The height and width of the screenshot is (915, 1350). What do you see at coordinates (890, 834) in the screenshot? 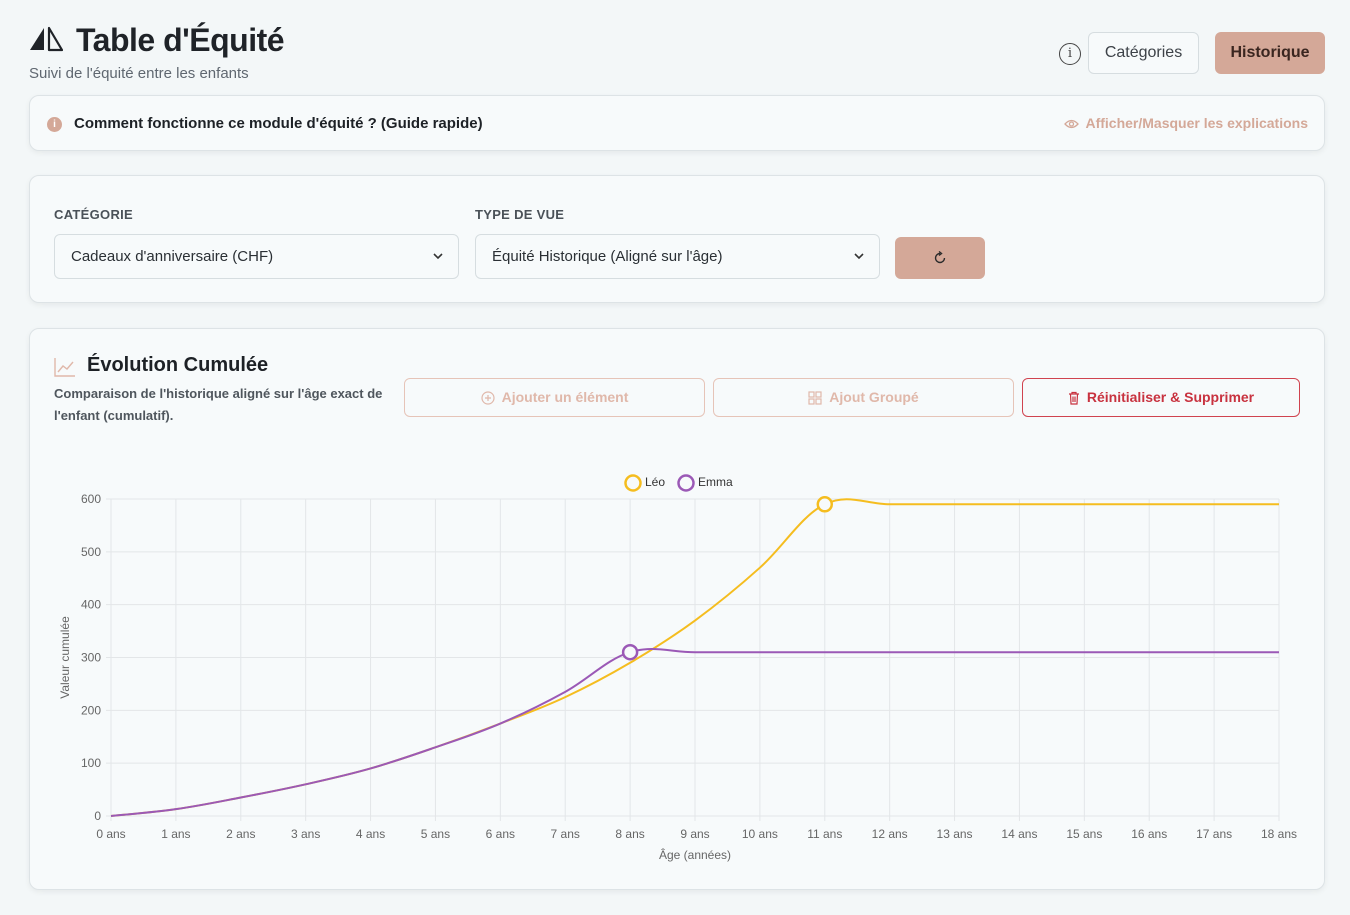
I see `x-tick-label: 12 ans` at bounding box center [890, 834].